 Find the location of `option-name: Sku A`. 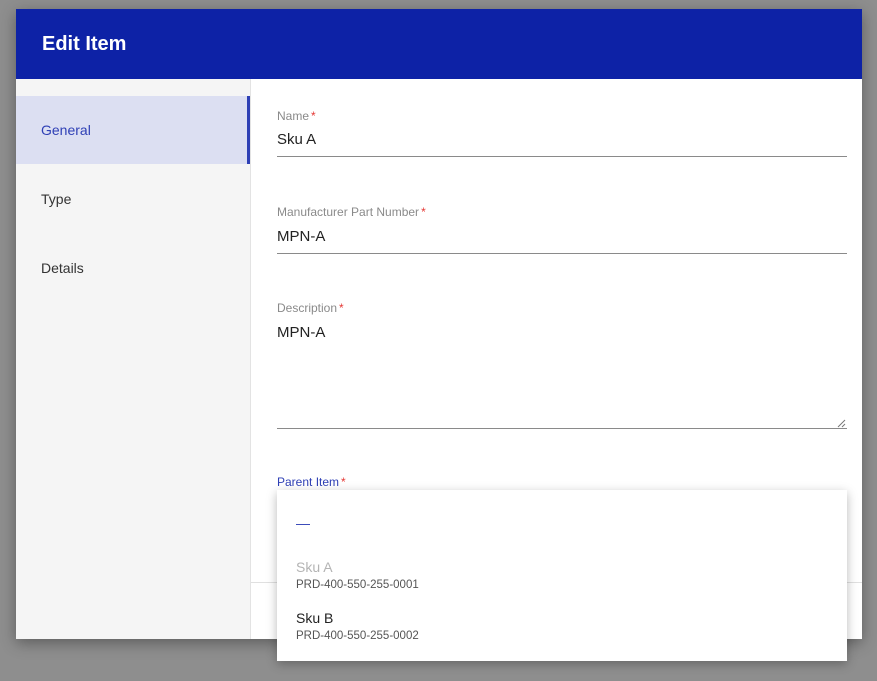

option-name: Sku A is located at coordinates (314, 567).